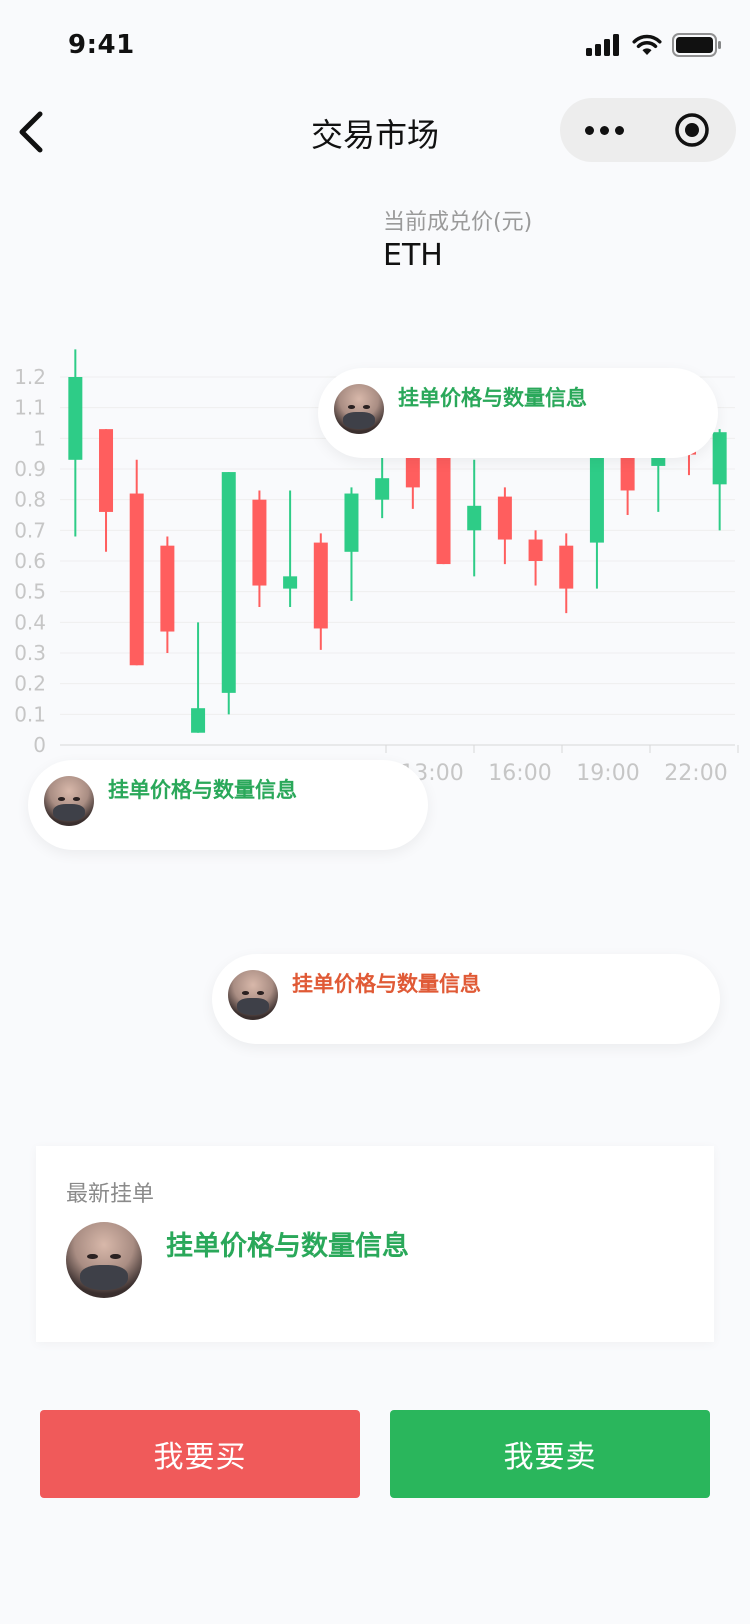 The image size is (750, 1624). I want to click on y-tick-label: 0, so click(39, 745).